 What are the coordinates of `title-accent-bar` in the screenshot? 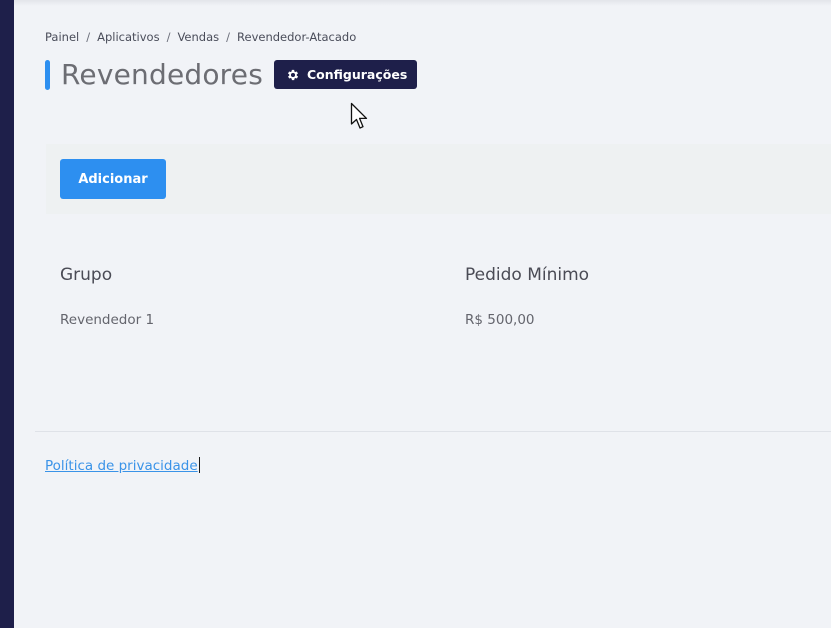 It's located at (47, 74).